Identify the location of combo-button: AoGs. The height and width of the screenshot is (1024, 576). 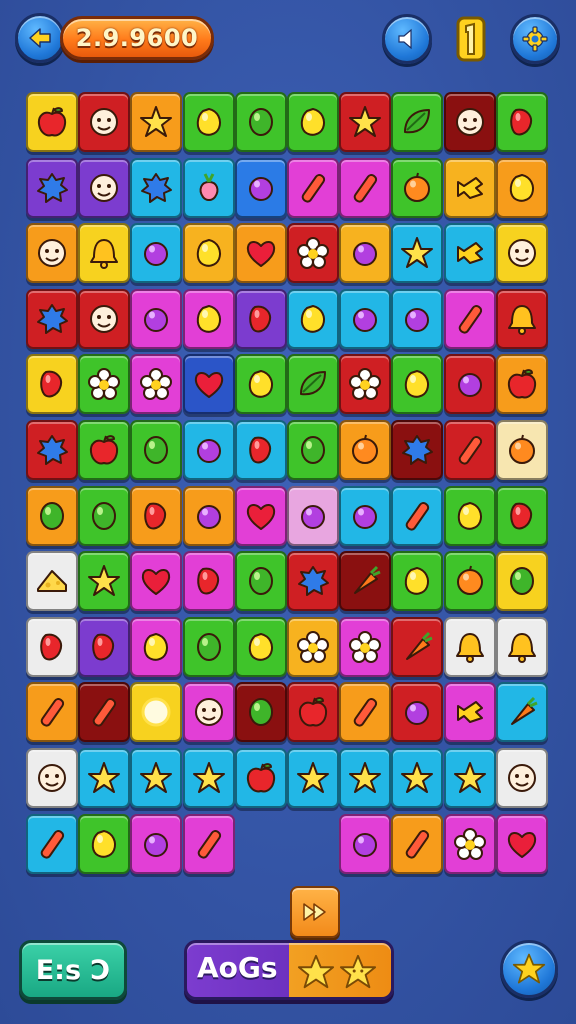
(289, 970).